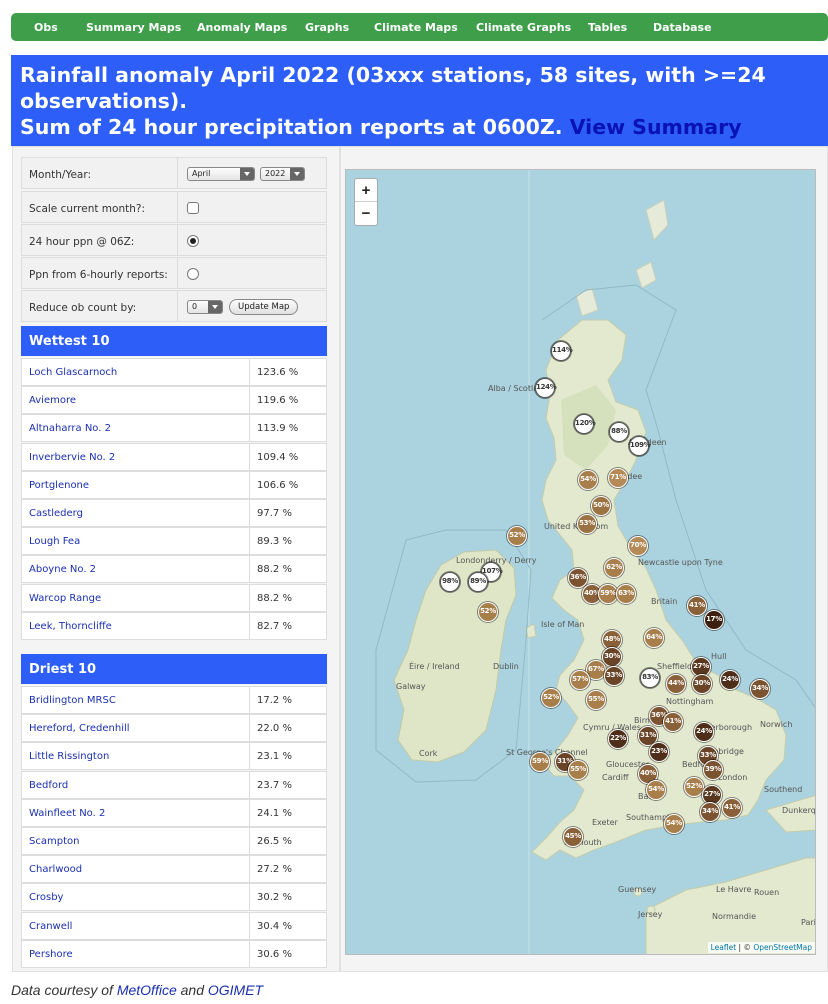 This screenshot has height=1004, width=828. I want to click on station-marker: 17%, so click(714, 620).